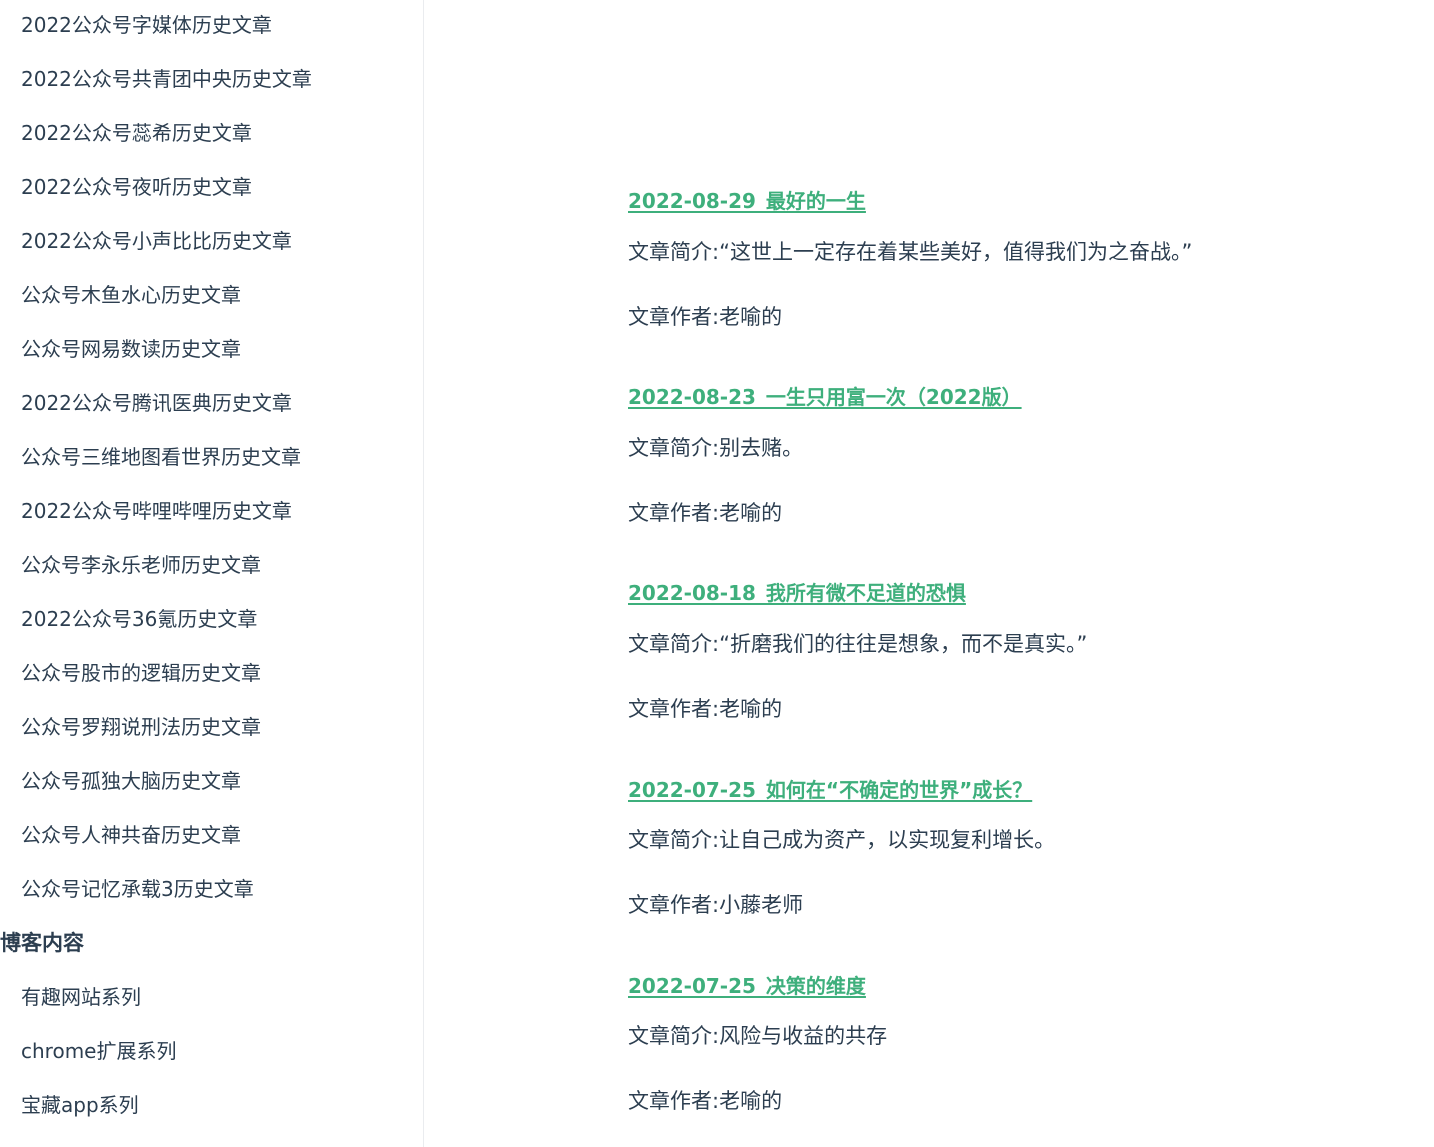  What do you see at coordinates (141, 727) in the screenshot?
I see `sidebar-link: 公众号罗翔说刑法历史文章` at bounding box center [141, 727].